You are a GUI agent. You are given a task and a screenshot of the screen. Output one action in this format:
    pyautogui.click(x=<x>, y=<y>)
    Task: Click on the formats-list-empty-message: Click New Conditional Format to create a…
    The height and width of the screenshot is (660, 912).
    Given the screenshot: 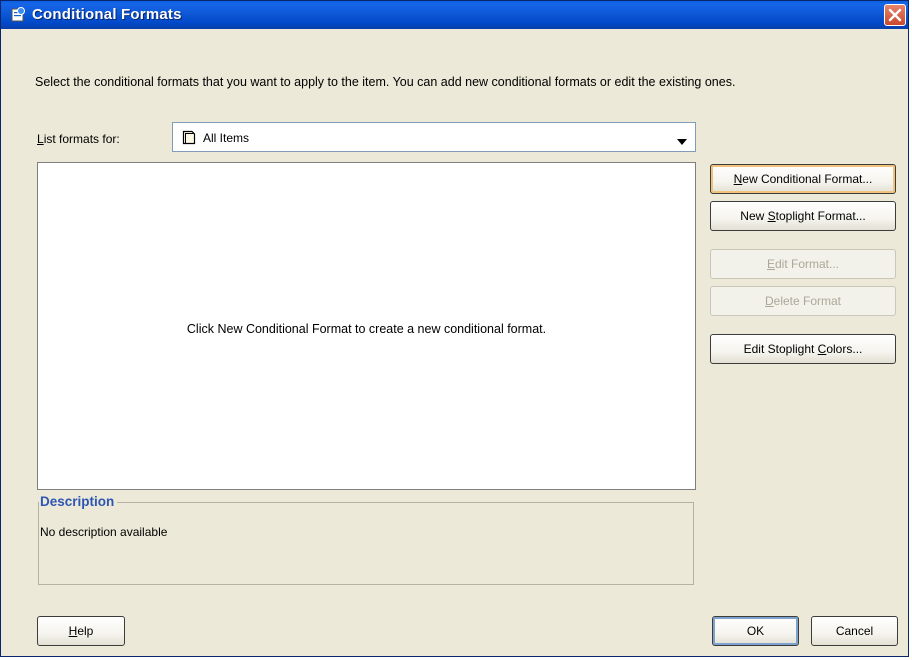 What is the action you would take?
    pyautogui.click(x=366, y=329)
    